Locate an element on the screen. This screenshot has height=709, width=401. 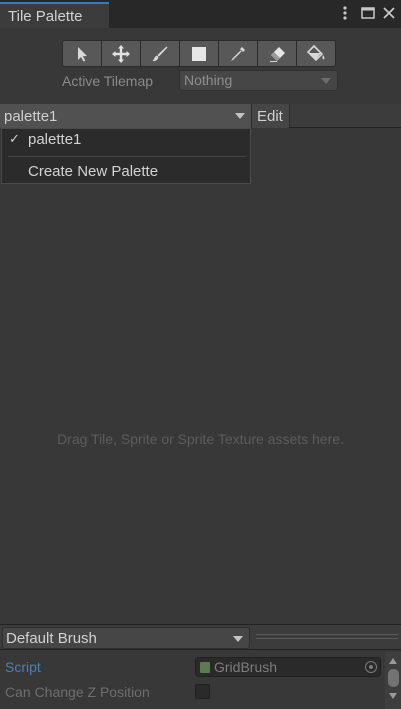
select-tool-icon is located at coordinates (82, 53).